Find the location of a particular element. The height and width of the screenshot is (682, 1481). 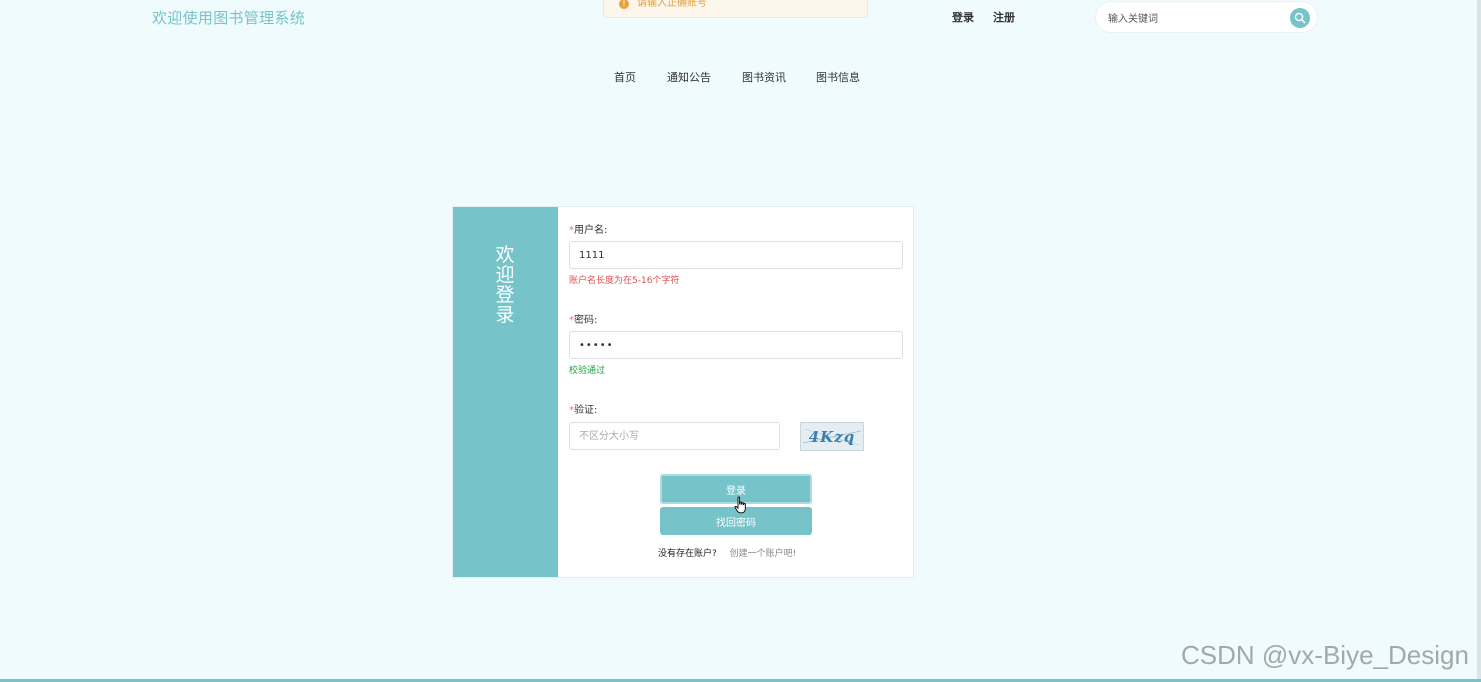

search-box is located at coordinates (1206, 17).